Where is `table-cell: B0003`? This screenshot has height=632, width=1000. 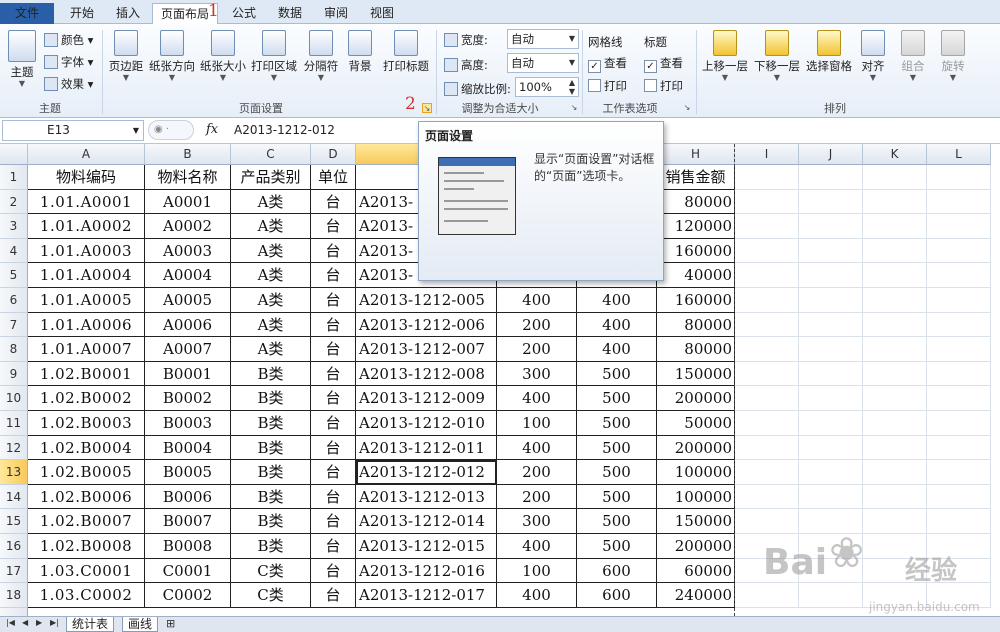
table-cell: B0003 is located at coordinates (188, 423).